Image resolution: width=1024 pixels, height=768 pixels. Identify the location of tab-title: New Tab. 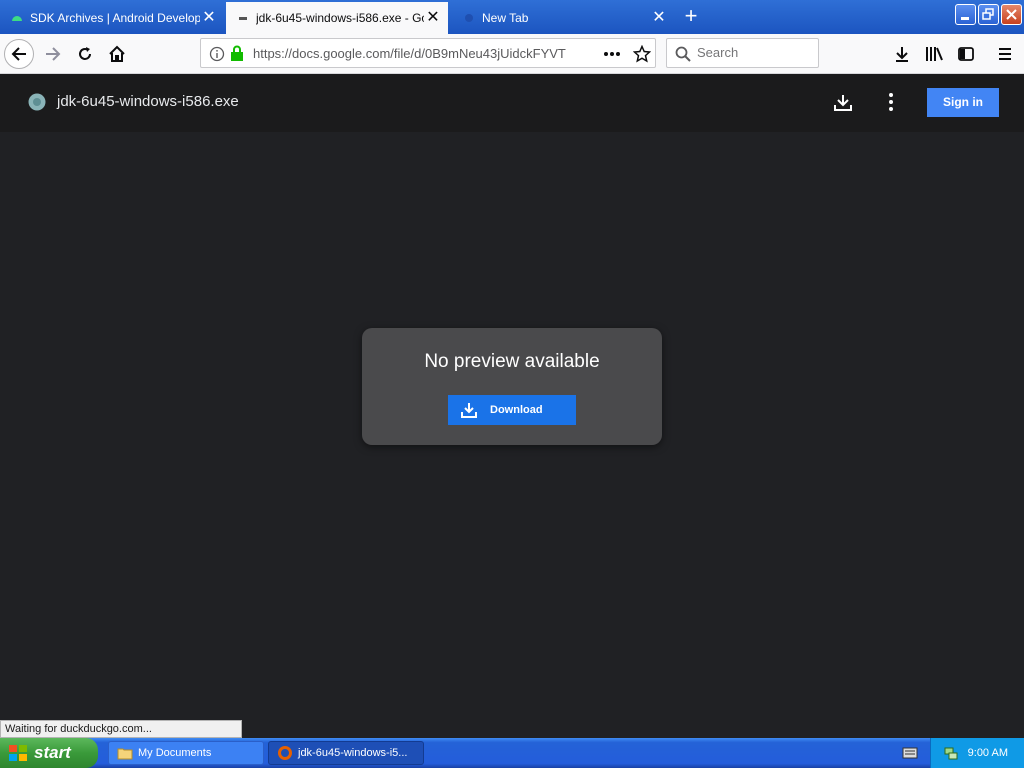
(505, 18).